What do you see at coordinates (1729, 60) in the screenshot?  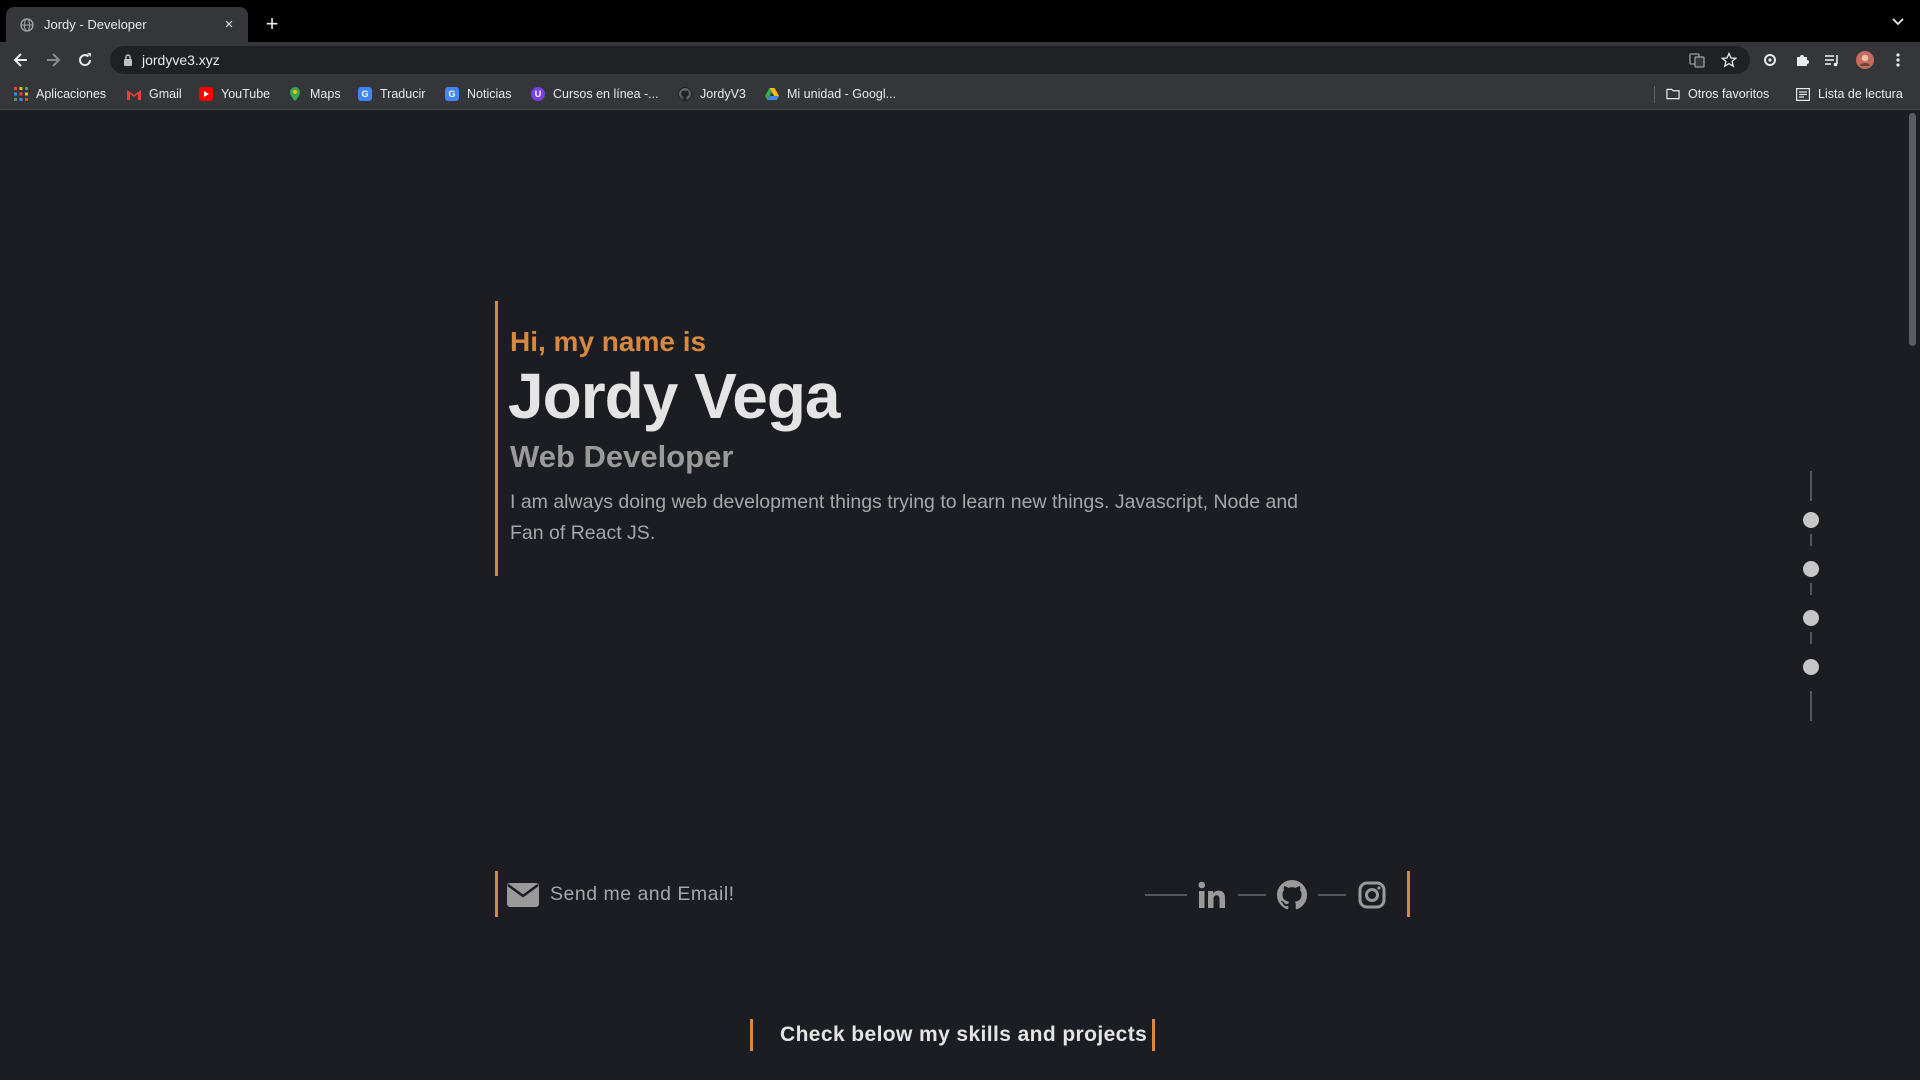 I see `bookmark-star-icon` at bounding box center [1729, 60].